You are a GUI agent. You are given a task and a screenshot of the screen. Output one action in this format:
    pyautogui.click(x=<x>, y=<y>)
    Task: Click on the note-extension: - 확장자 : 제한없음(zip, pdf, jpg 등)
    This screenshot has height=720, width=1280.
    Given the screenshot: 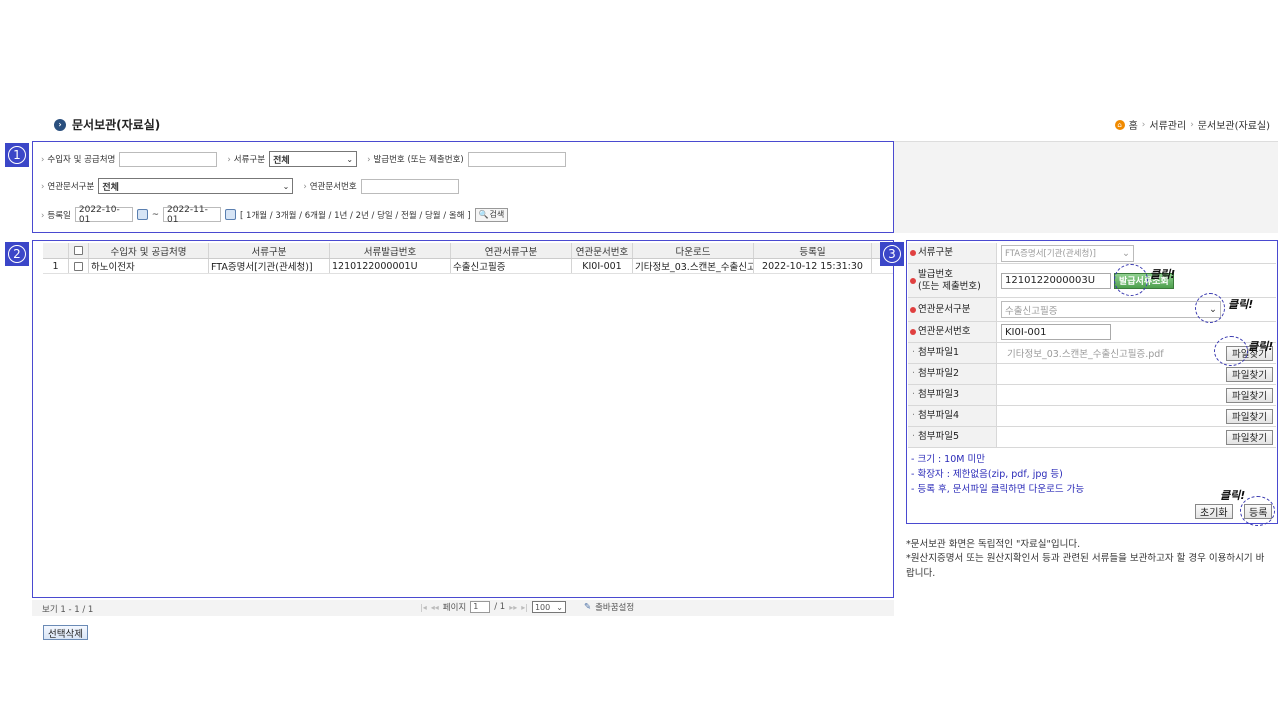 What is the action you would take?
    pyautogui.click(x=987, y=474)
    